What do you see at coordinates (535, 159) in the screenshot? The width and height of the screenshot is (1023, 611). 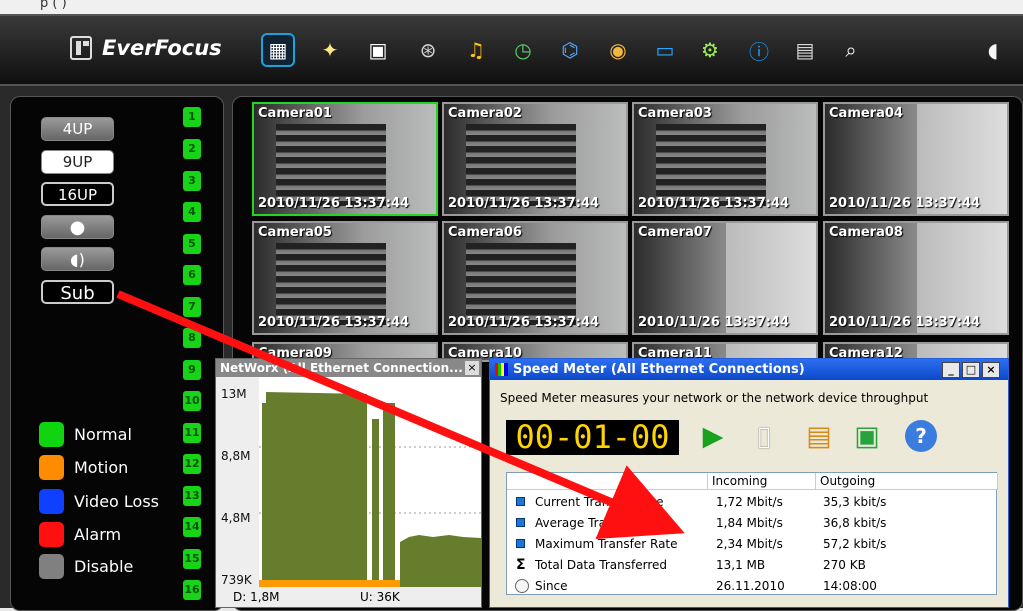 I see `camera-tile-2: Camera02 2010/11/26 13:37:44` at bounding box center [535, 159].